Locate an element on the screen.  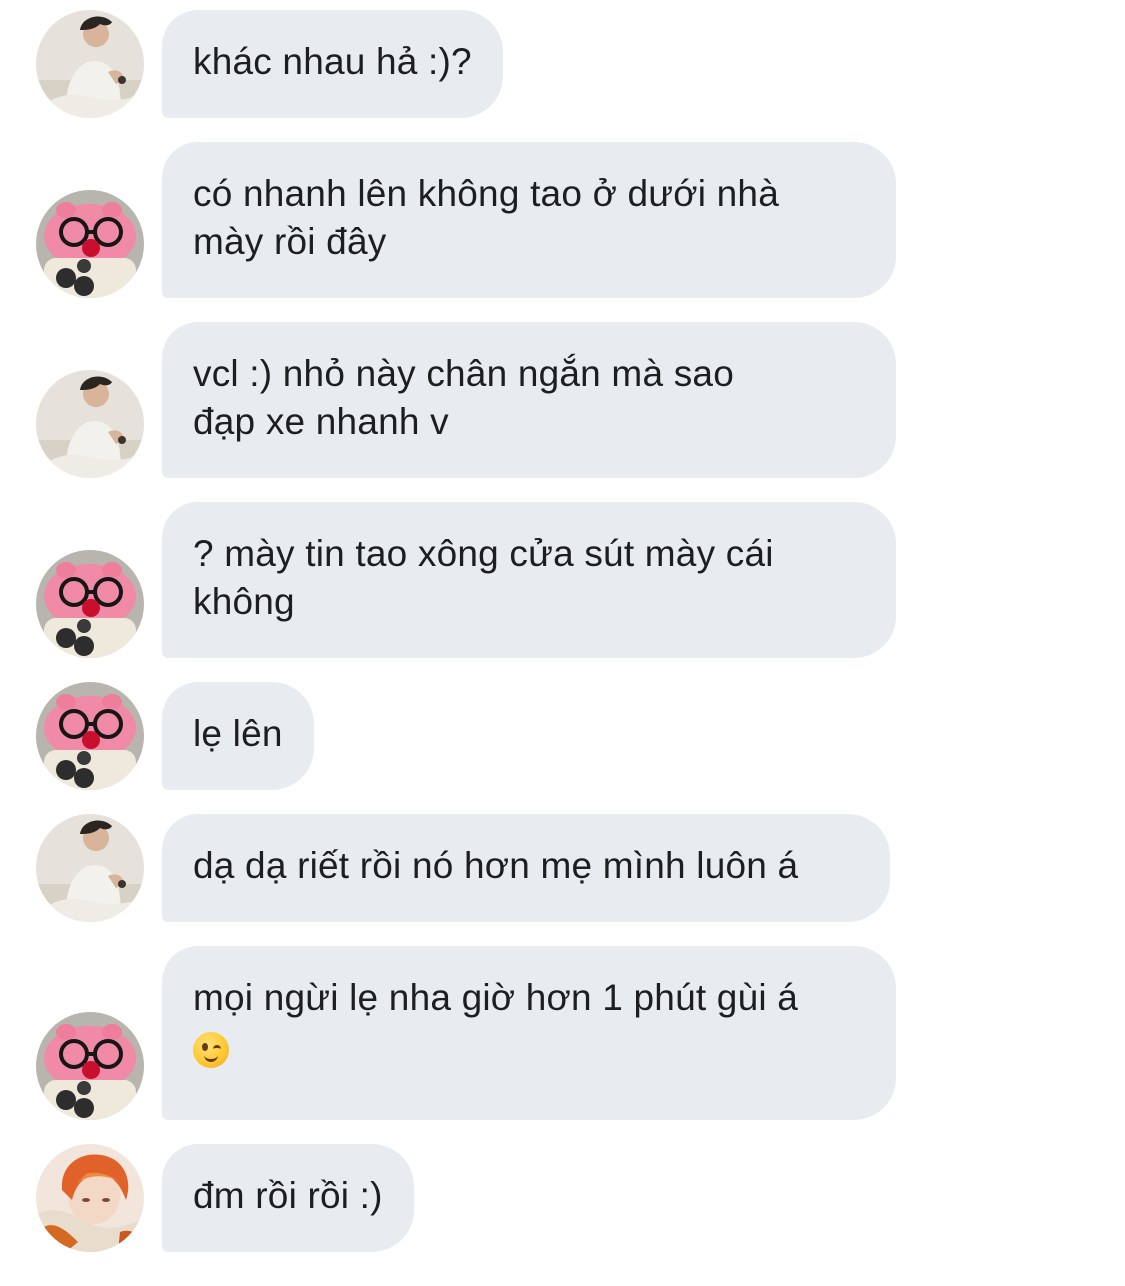
message-text: khác nhau hả :)? is located at coordinates (332, 61).